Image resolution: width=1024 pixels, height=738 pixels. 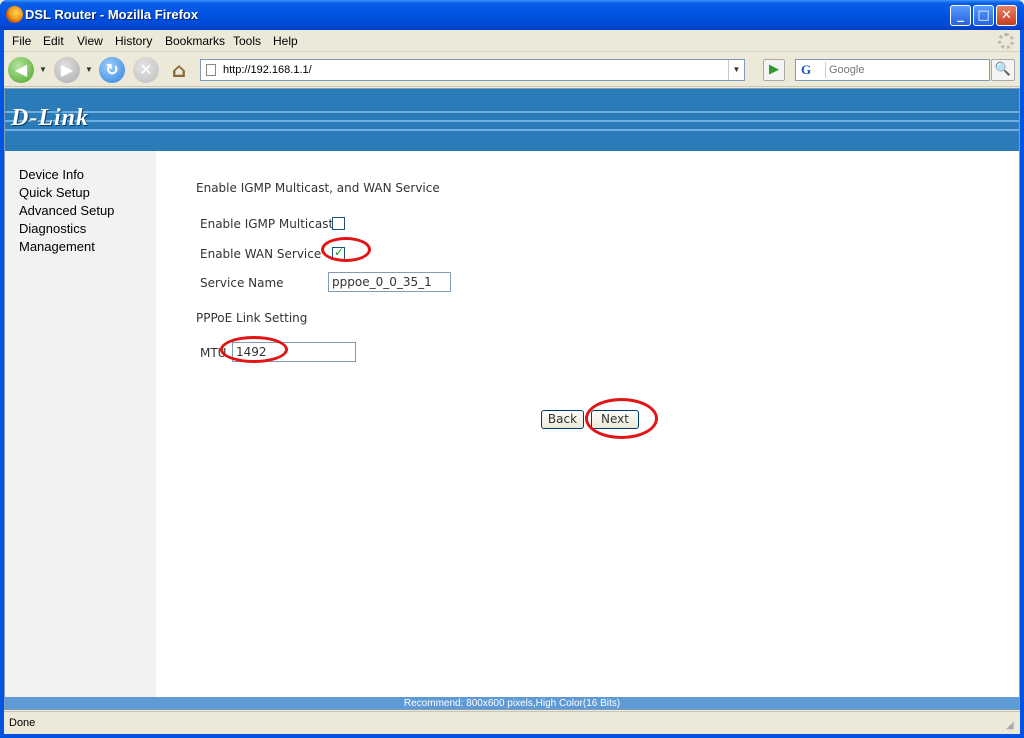 What do you see at coordinates (562, 419) in the screenshot?
I see `back-button: Back` at bounding box center [562, 419].